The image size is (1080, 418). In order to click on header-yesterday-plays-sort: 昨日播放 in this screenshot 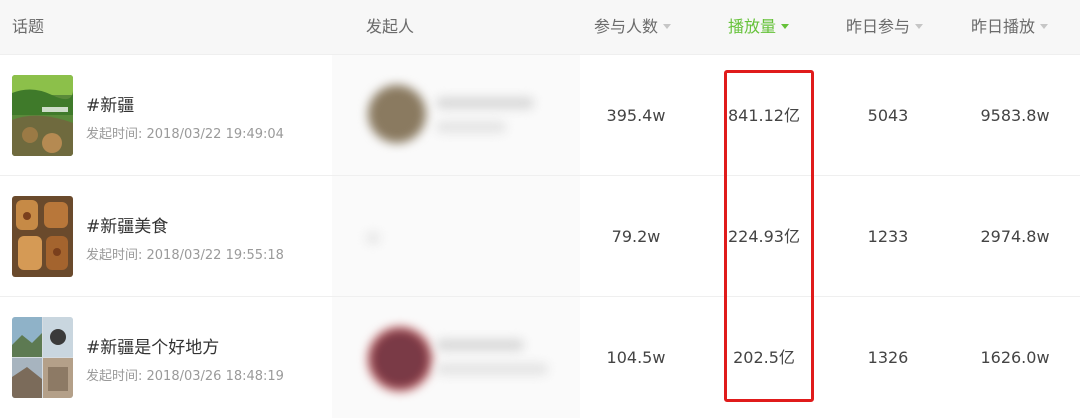, I will do `click(1010, 27)`.